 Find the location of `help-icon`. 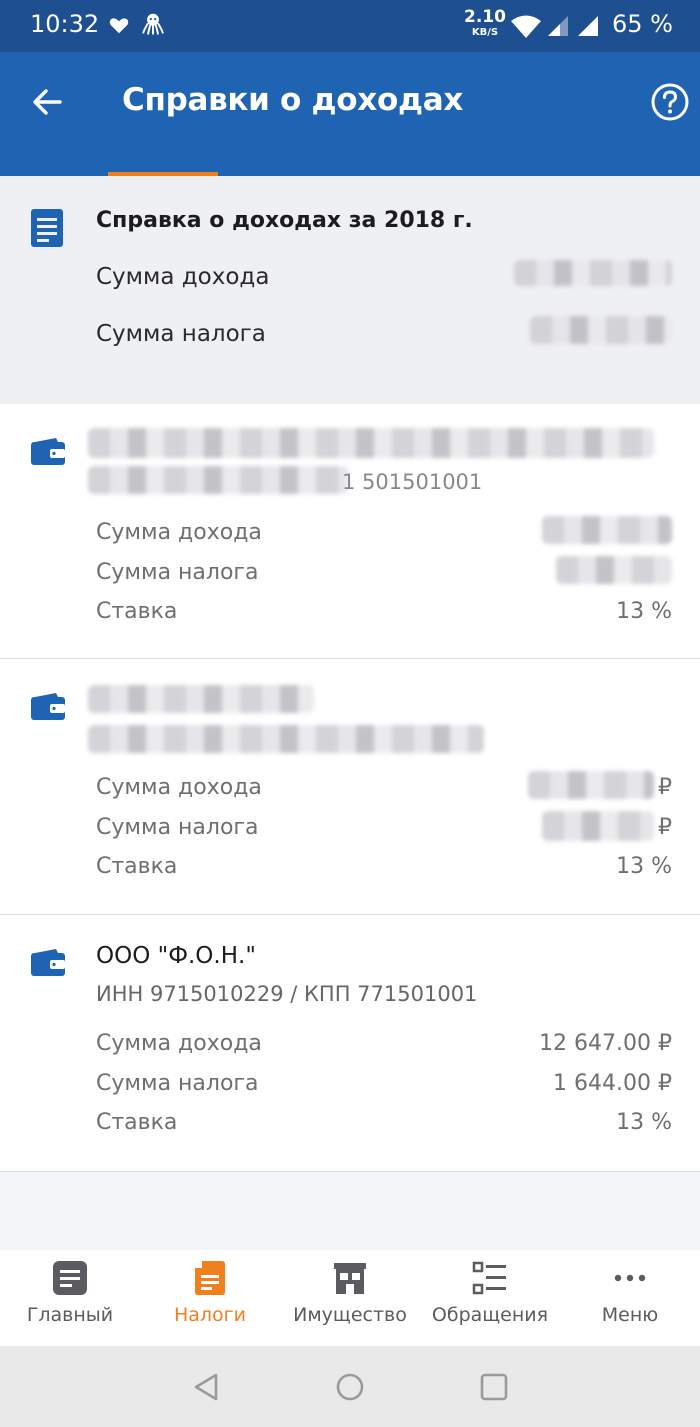

help-icon is located at coordinates (670, 102).